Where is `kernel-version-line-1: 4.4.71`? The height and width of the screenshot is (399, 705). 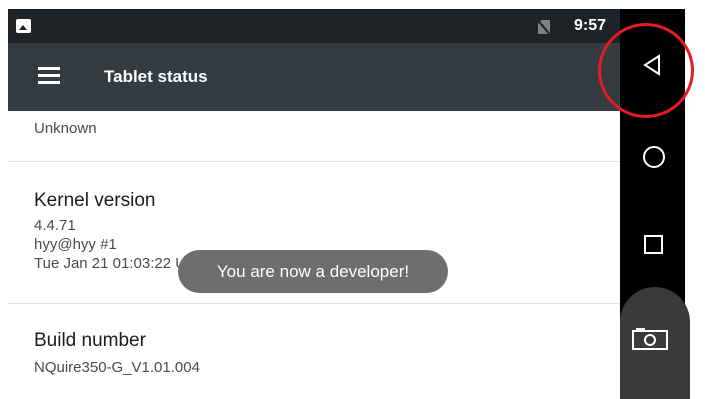
kernel-version-line-1: 4.4.71 is located at coordinates (55, 225).